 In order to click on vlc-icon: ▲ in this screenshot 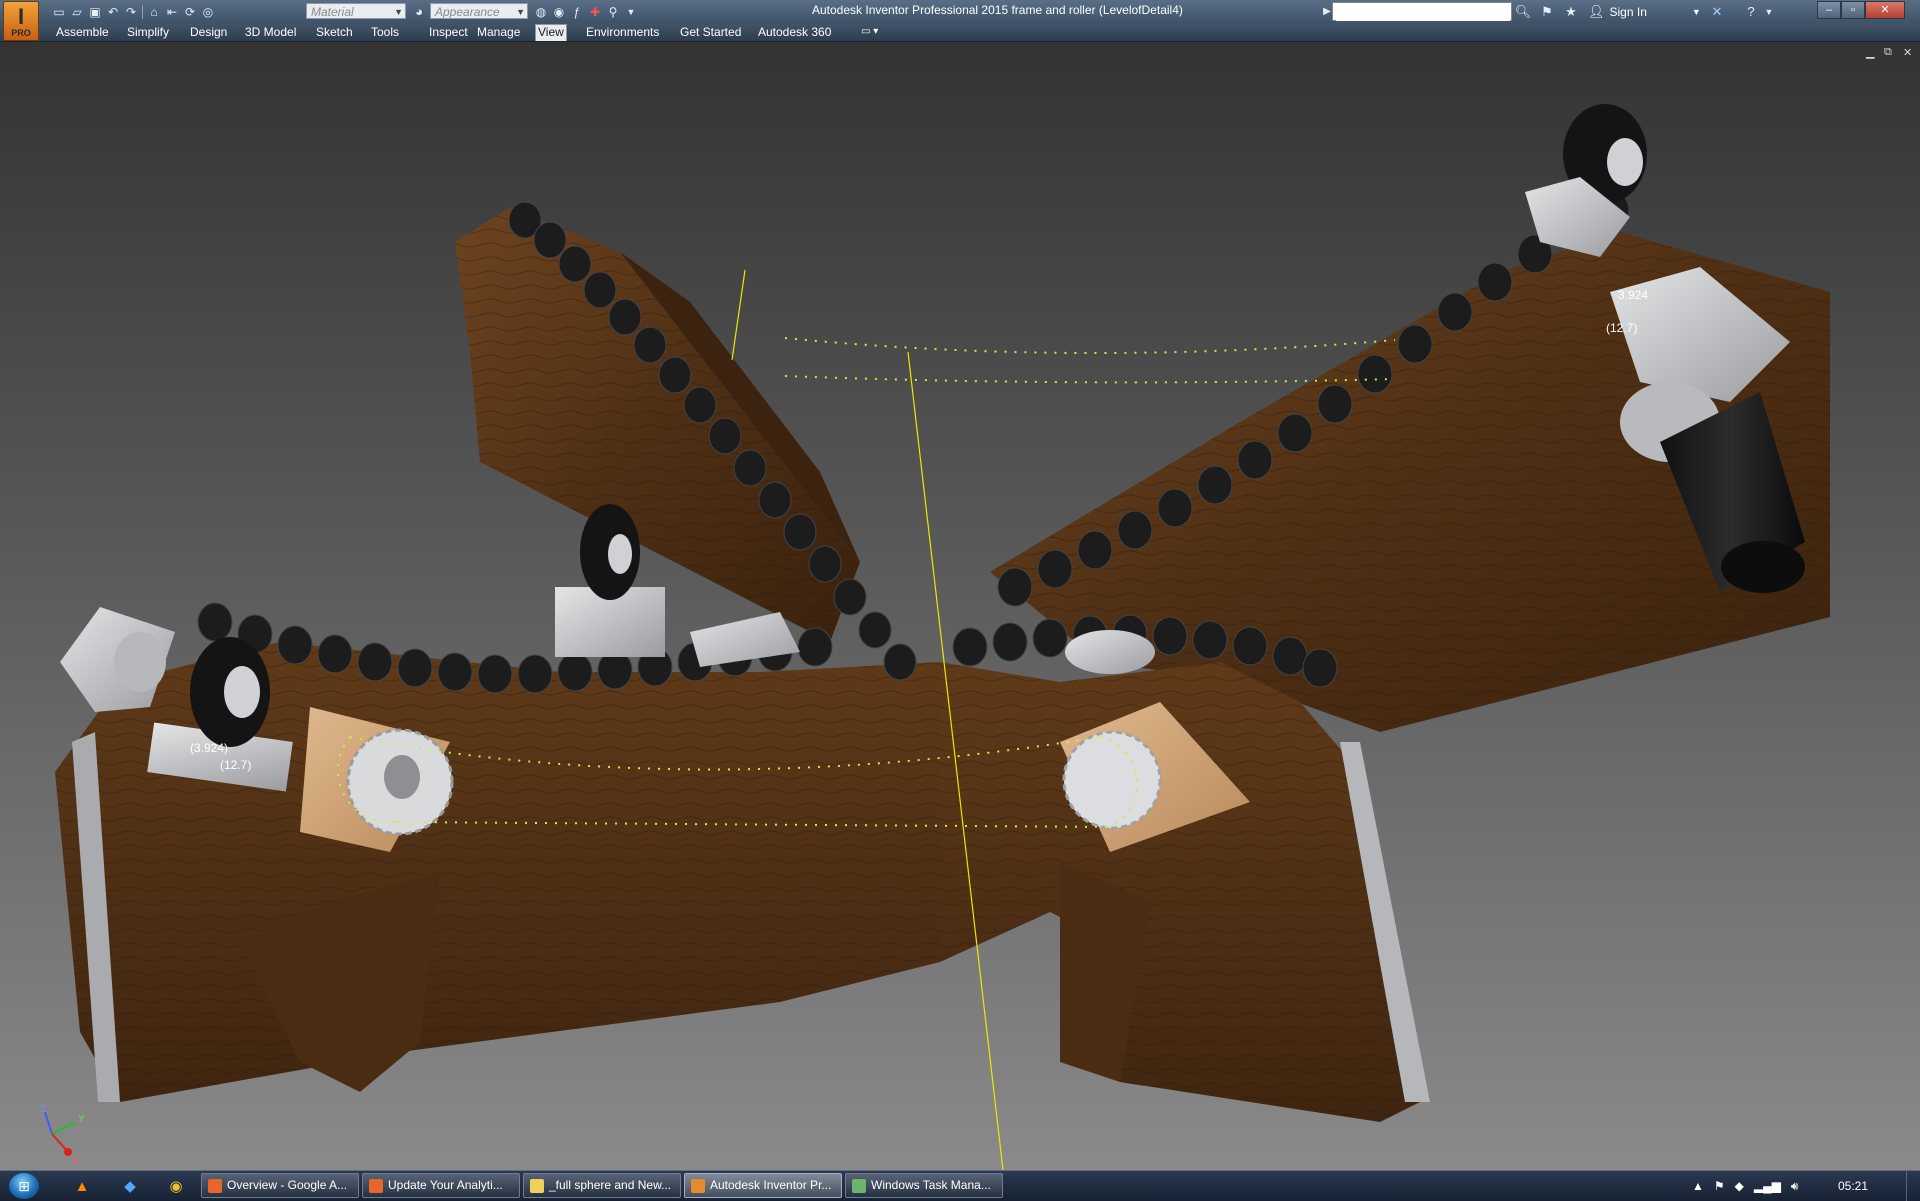, I will do `click(82, 1186)`.